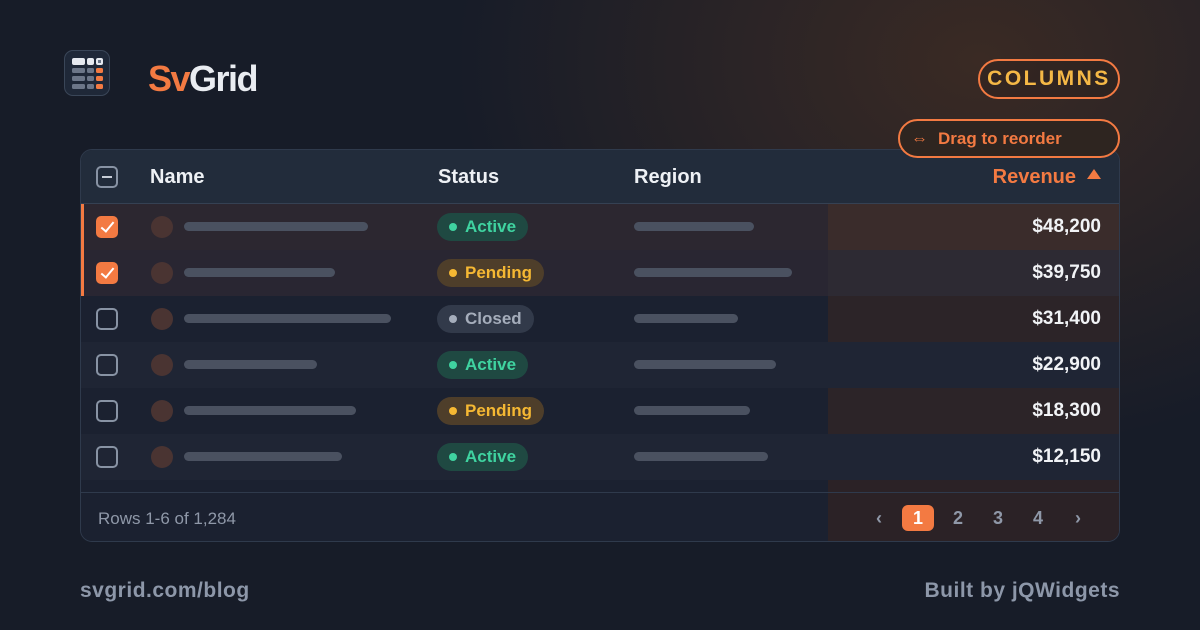 Image resolution: width=1200 pixels, height=630 pixels. What do you see at coordinates (1034, 176) in the screenshot?
I see `revenue-header-label: Revenue` at bounding box center [1034, 176].